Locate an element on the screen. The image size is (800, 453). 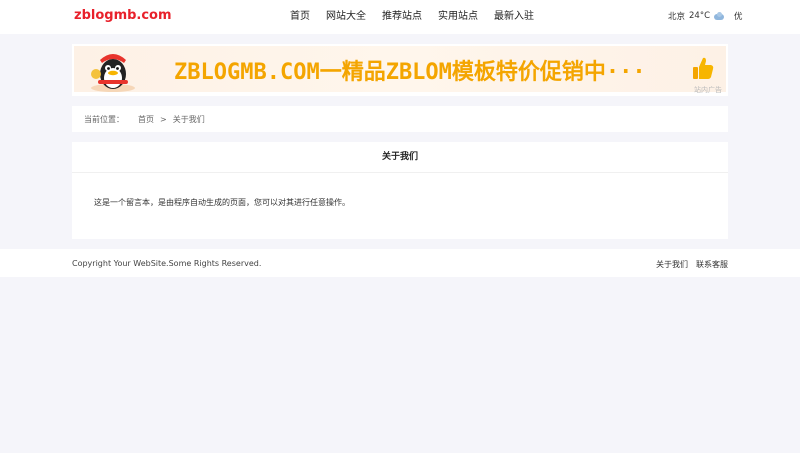
site-logo: zblogmb.com is located at coordinates (123, 15).